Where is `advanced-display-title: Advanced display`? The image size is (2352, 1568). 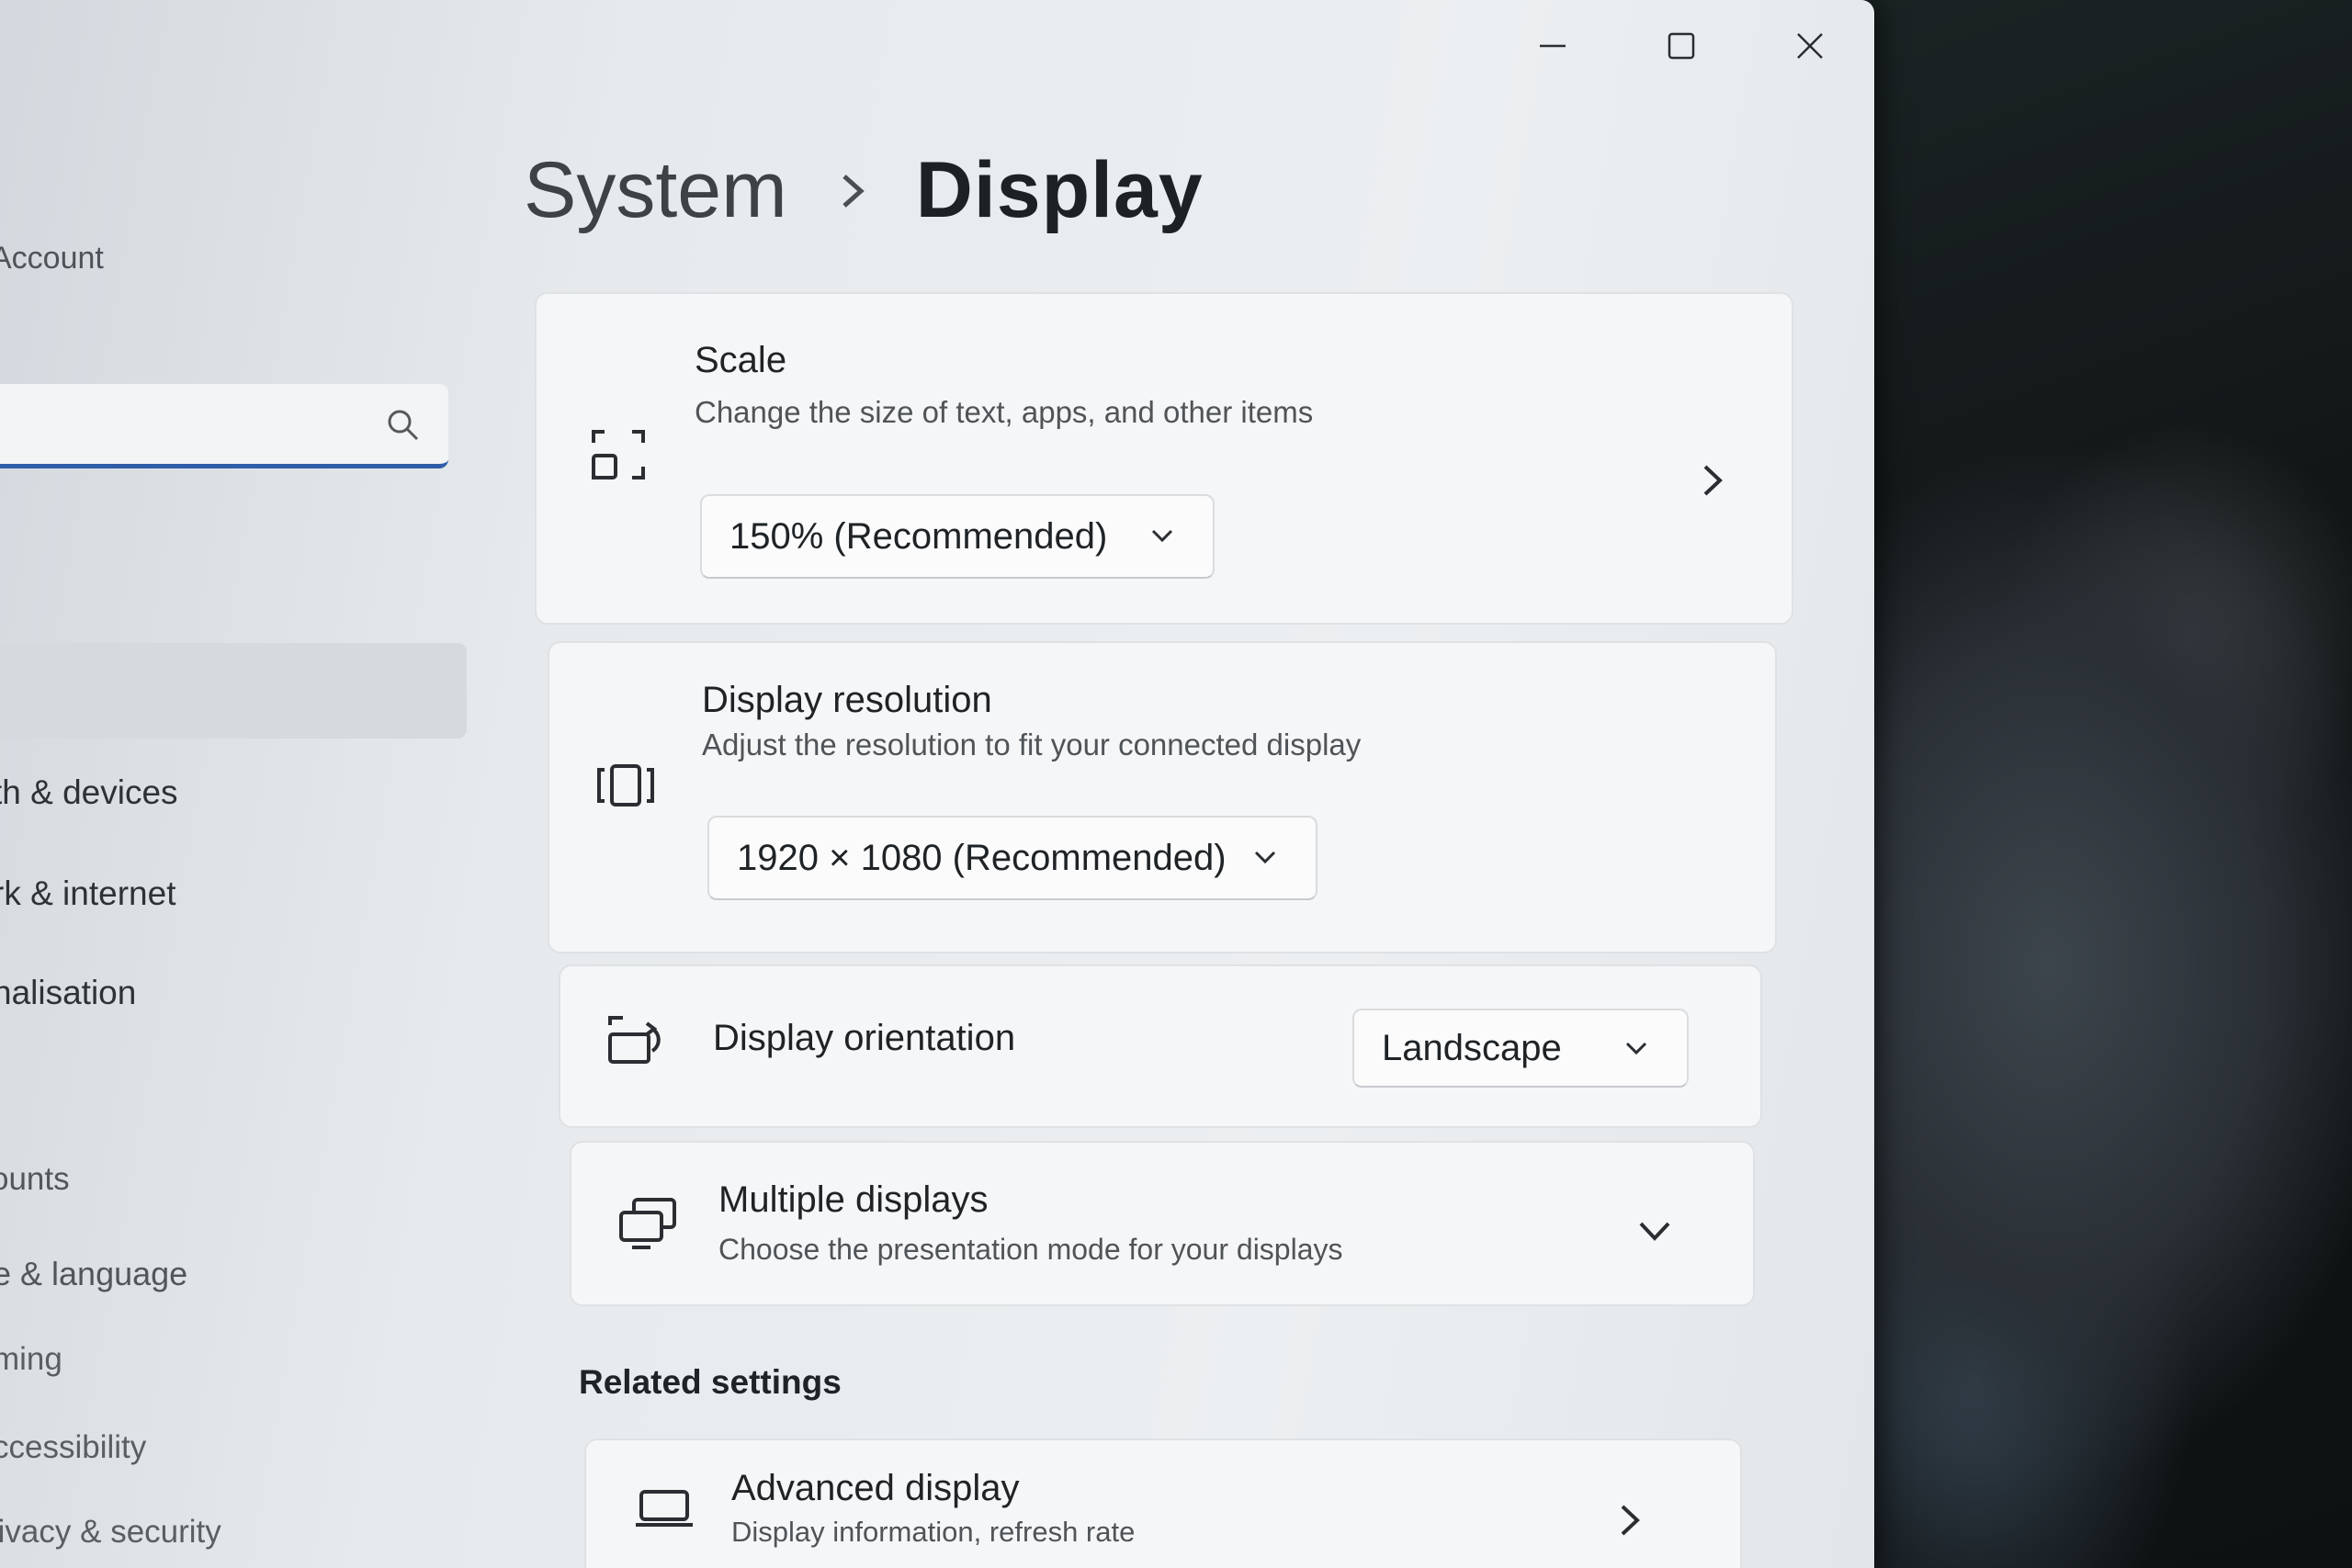
advanced-display-title: Advanced display is located at coordinates (876, 1488).